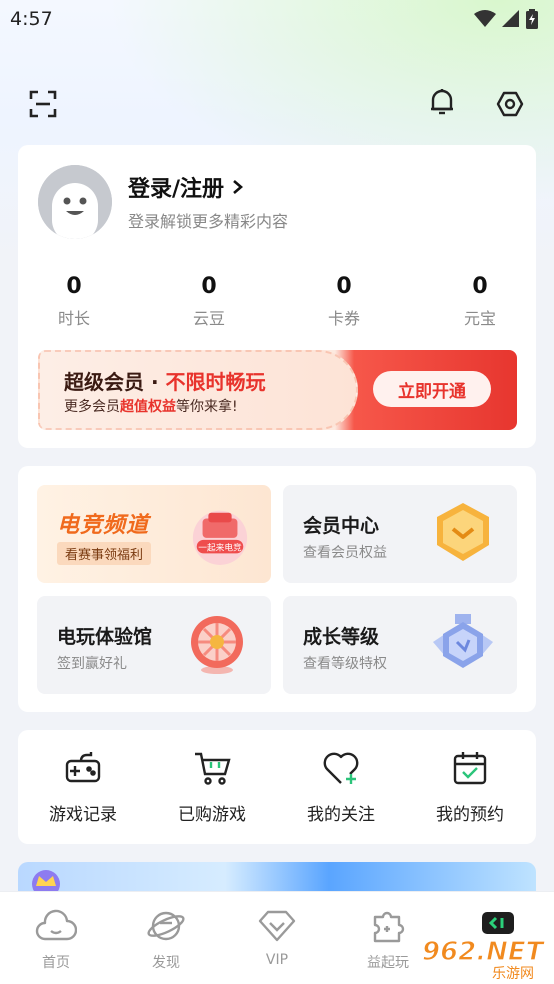 This screenshot has width=554, height=984. I want to click on battery-icon, so click(532, 19).